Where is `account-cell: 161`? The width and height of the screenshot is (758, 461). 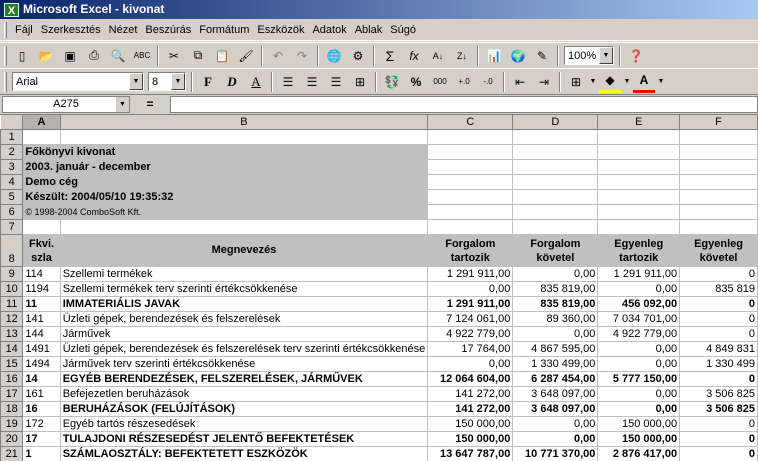
account-cell: 161 is located at coordinates (41, 394).